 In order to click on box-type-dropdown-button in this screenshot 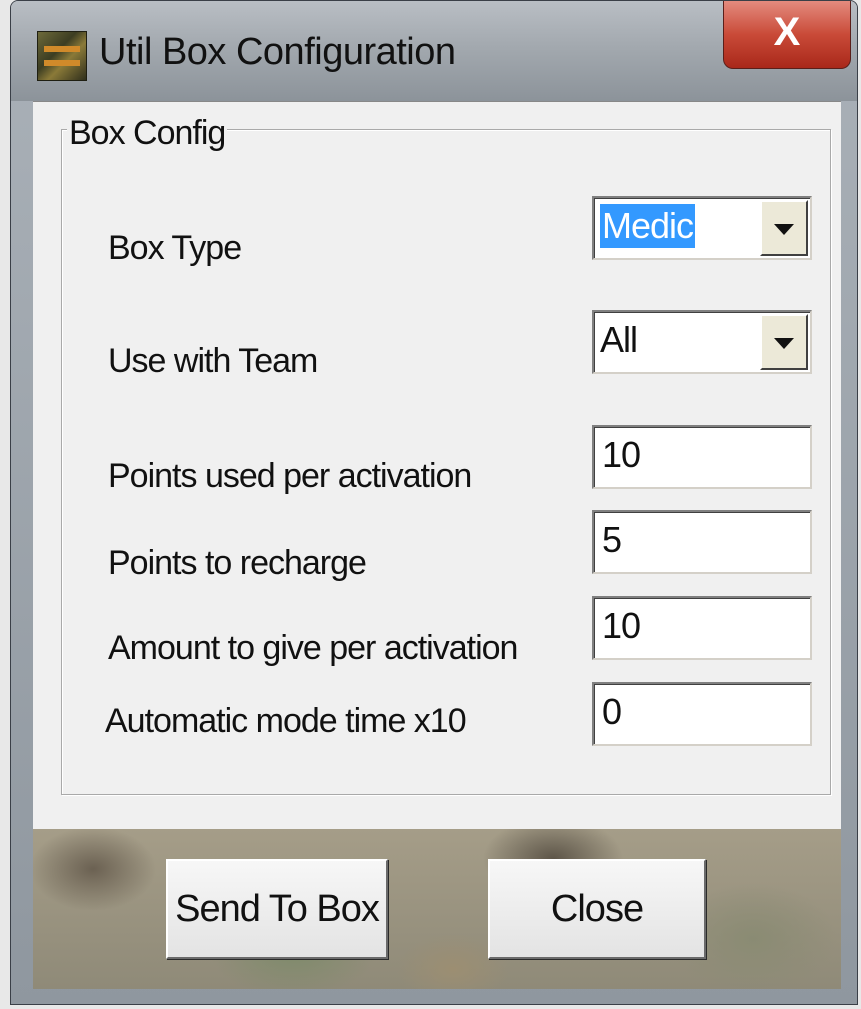, I will do `click(784, 228)`.